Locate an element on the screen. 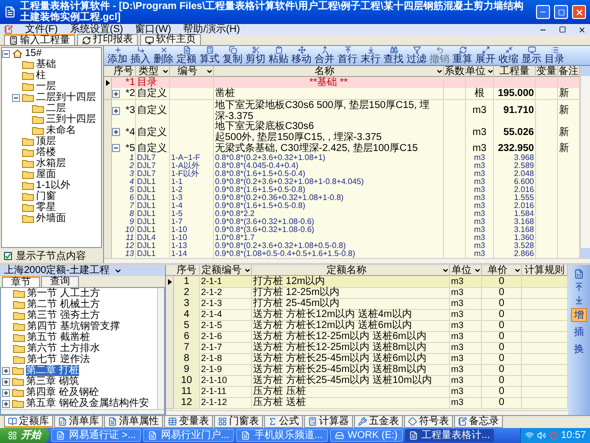 This screenshot has height=443, width=590. menu-item: 帮助/演示(H) is located at coordinates (211, 29).